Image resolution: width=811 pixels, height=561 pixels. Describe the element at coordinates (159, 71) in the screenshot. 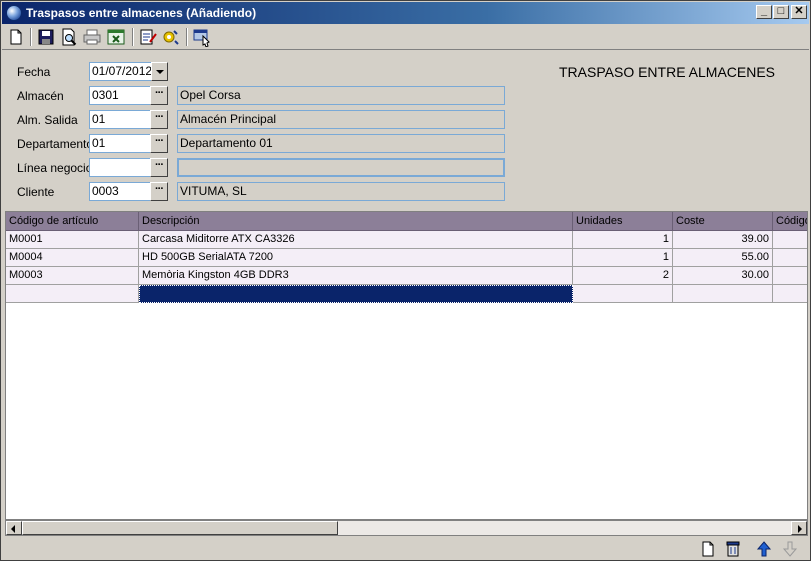

I see `fecha-dropdown-icon` at that location.